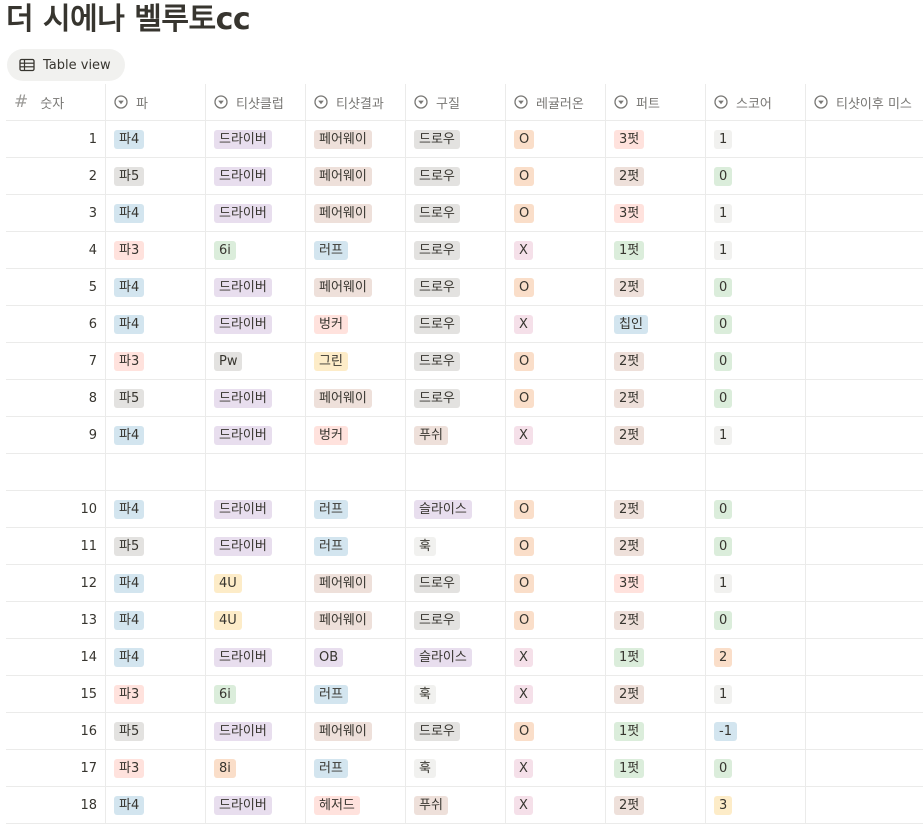 This screenshot has width=923, height=833. What do you see at coordinates (56, 731) in the screenshot?
I see `row-number-cell: 16` at bounding box center [56, 731].